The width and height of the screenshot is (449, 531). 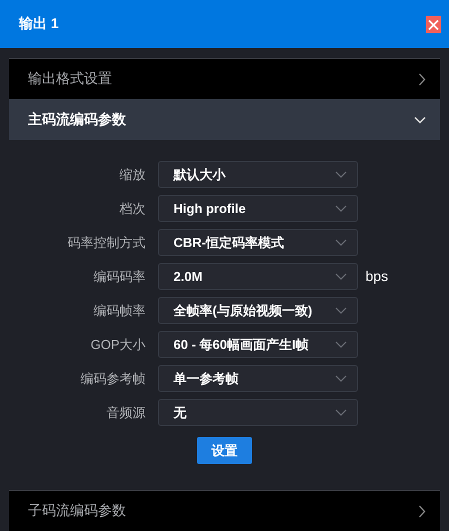 I want to click on field-label: 缩放, so click(x=132, y=175).